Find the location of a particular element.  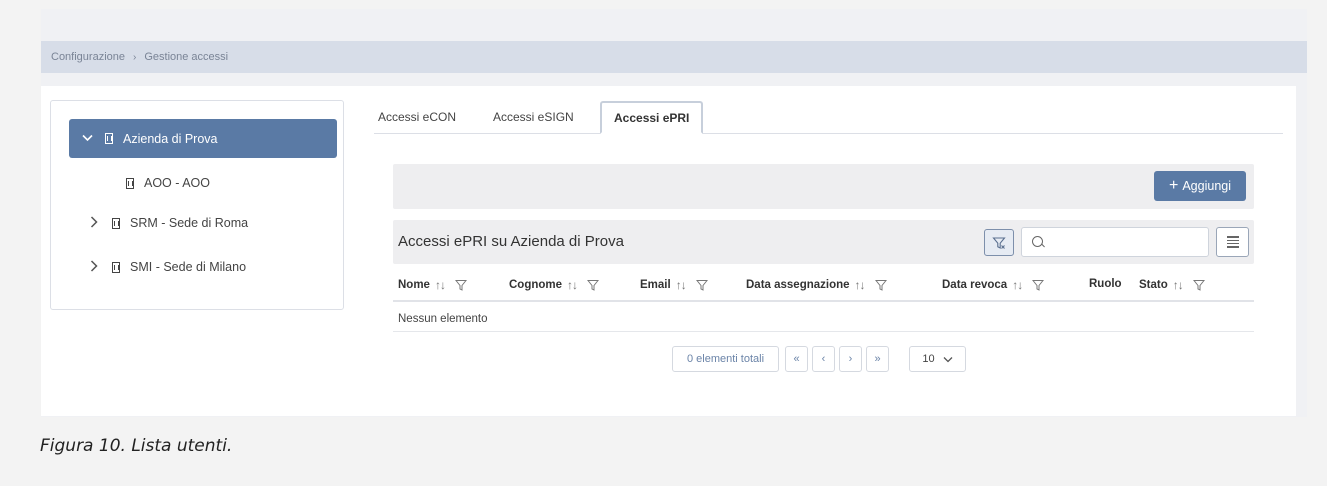

filter-clear-icon is located at coordinates (999, 242).